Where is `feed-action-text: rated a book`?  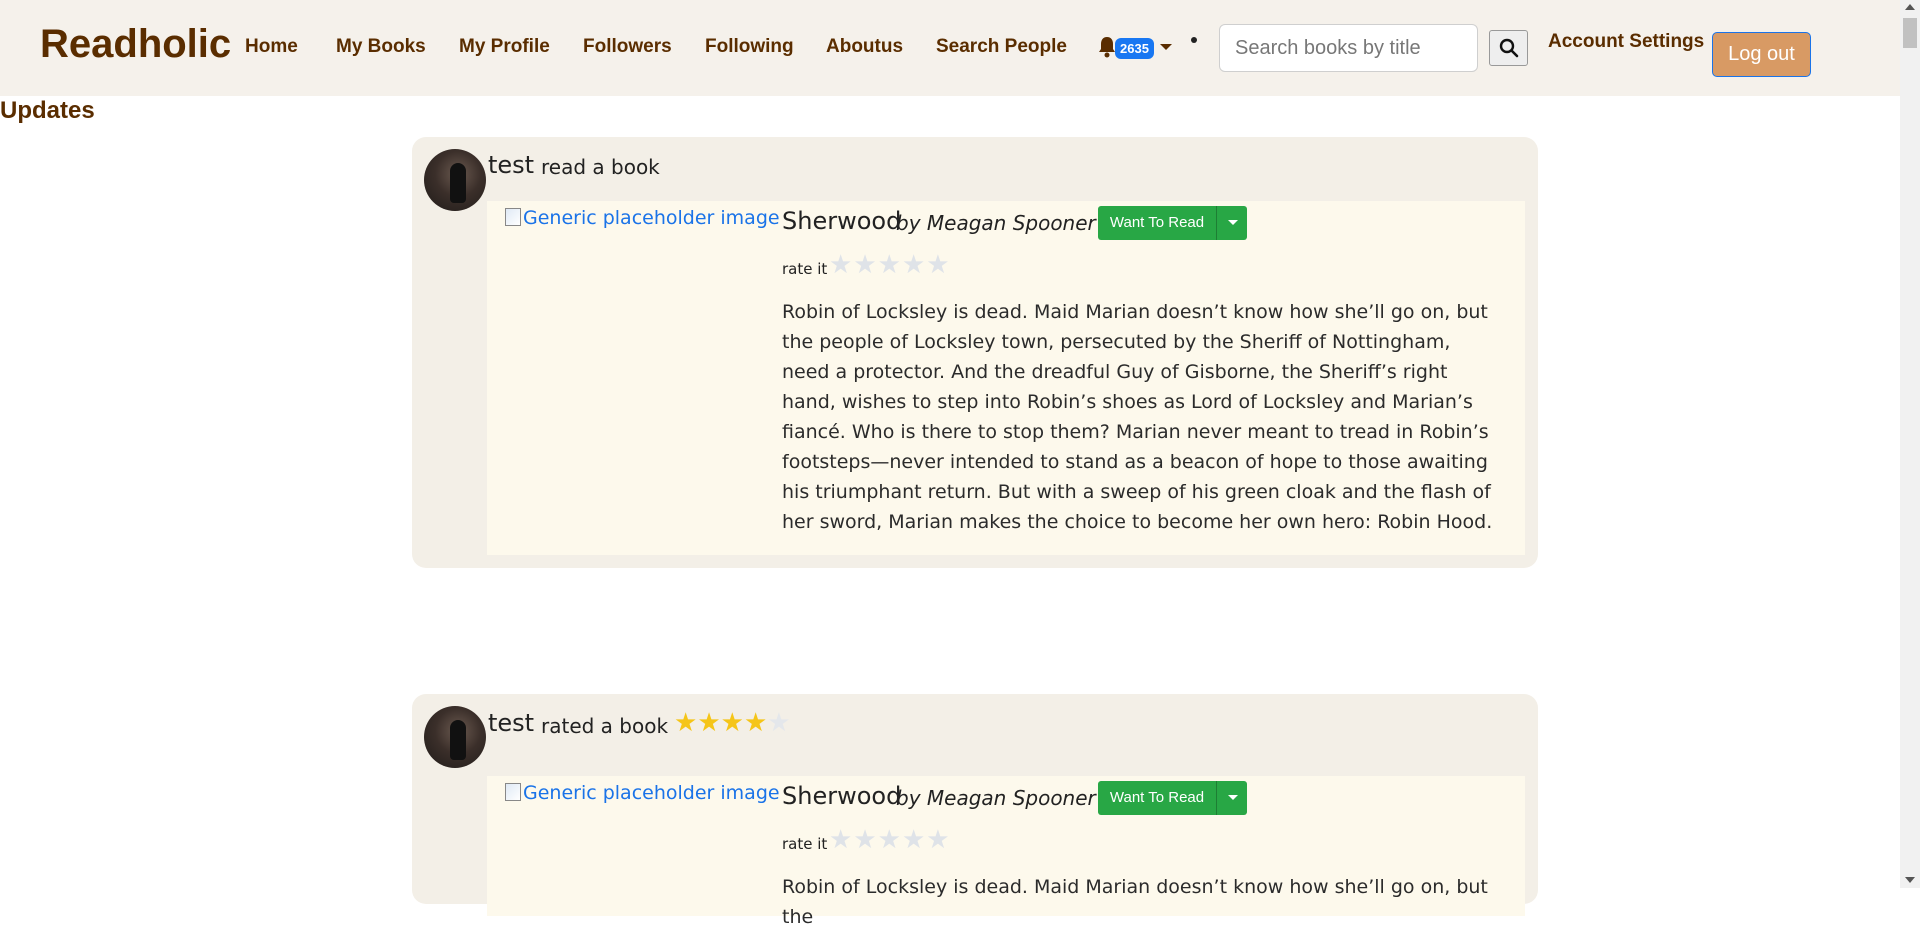 feed-action-text: rated a book is located at coordinates (605, 726).